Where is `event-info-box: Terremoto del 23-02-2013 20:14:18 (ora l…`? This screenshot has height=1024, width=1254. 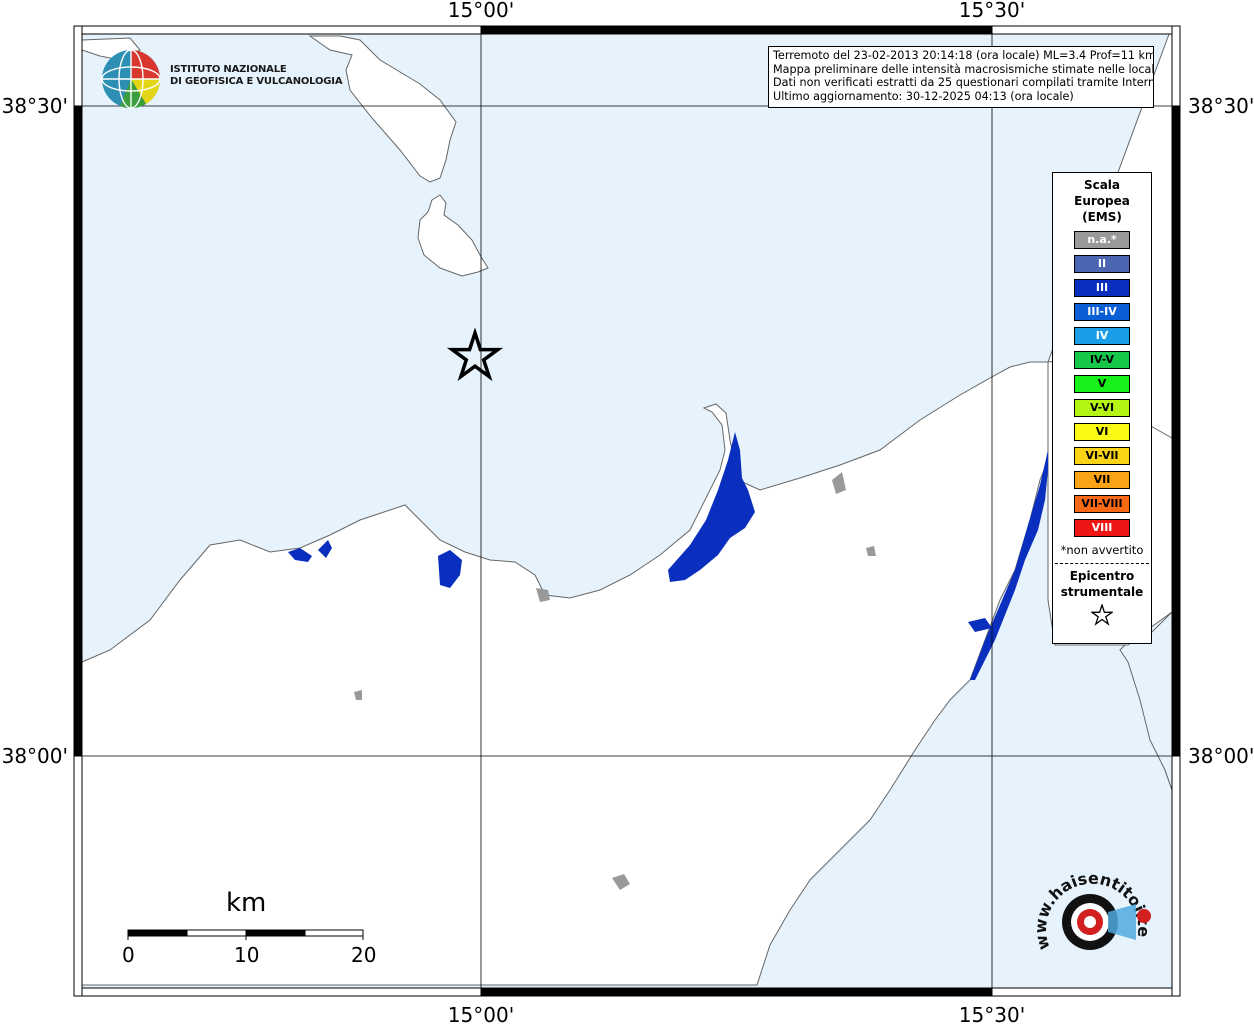
event-info-box: Terremoto del 23-02-2013 20:14:18 (ora l… is located at coordinates (961, 77).